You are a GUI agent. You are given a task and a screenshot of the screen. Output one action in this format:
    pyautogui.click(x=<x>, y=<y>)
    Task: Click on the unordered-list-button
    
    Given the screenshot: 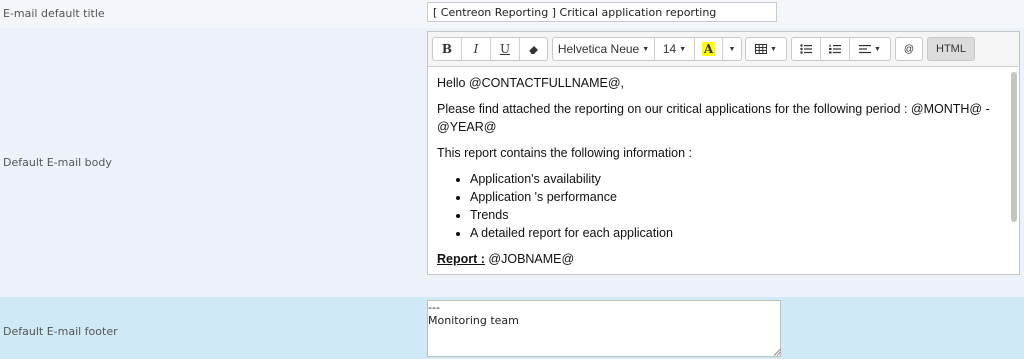 What is the action you would take?
    pyautogui.click(x=806, y=49)
    